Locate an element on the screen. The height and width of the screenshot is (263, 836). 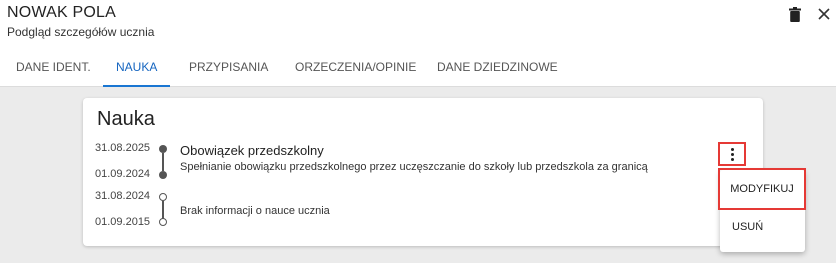
menu-item-usun: USUŃ is located at coordinates (747, 227).